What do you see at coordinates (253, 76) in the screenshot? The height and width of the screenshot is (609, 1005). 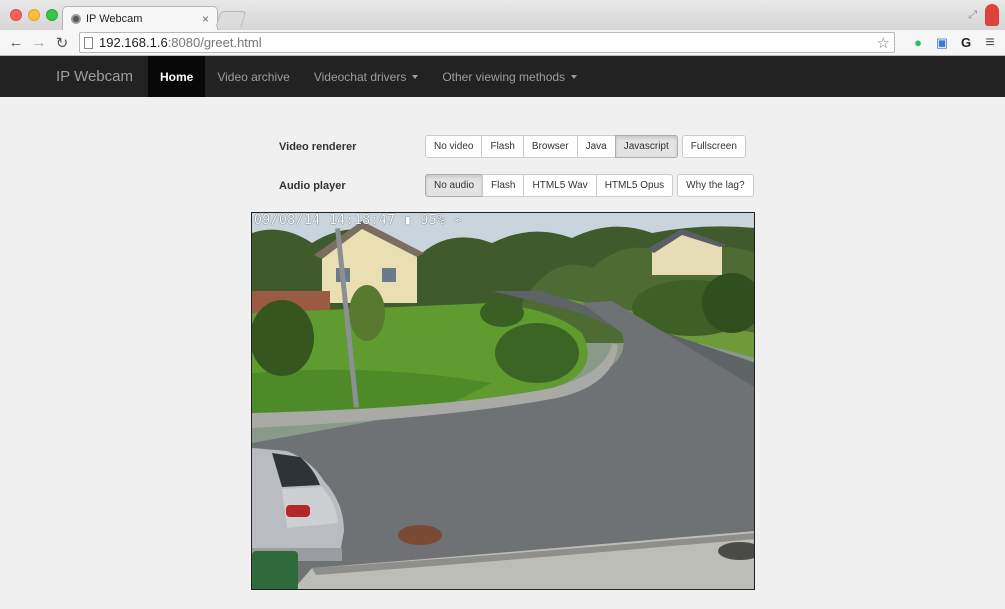 I see `nav-video-archive: Video archive` at bounding box center [253, 76].